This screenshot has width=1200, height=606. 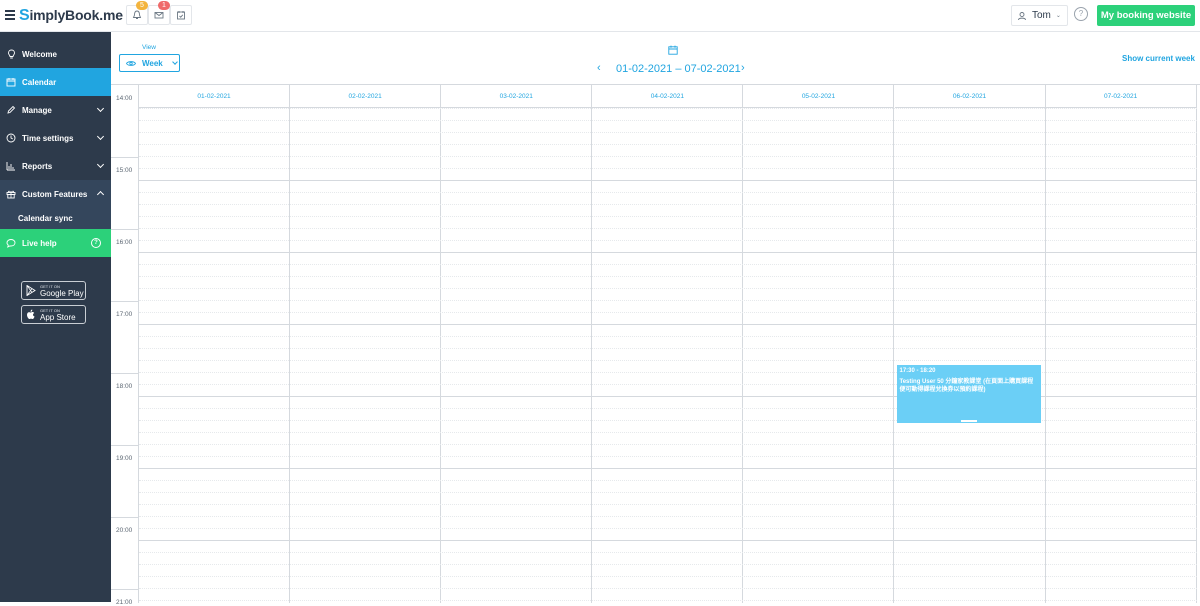 What do you see at coordinates (1058, 16) in the screenshot?
I see `chevron-down-icon: ⌄` at bounding box center [1058, 16].